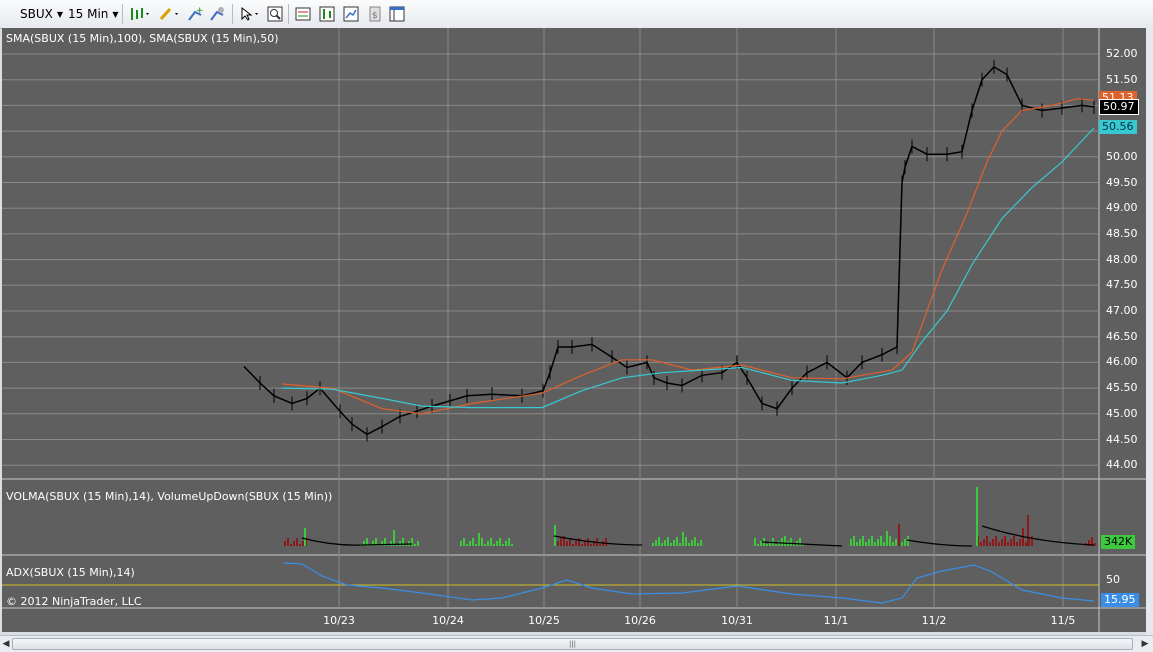 This screenshot has width=1153, height=652. Describe the element at coordinates (544, 620) in the screenshot. I see `time-axis-label: 10/25` at that location.